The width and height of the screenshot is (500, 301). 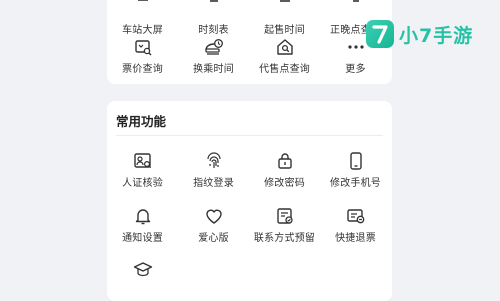 I want to click on grid-item-label: 时刻表, so click(x=213, y=30).